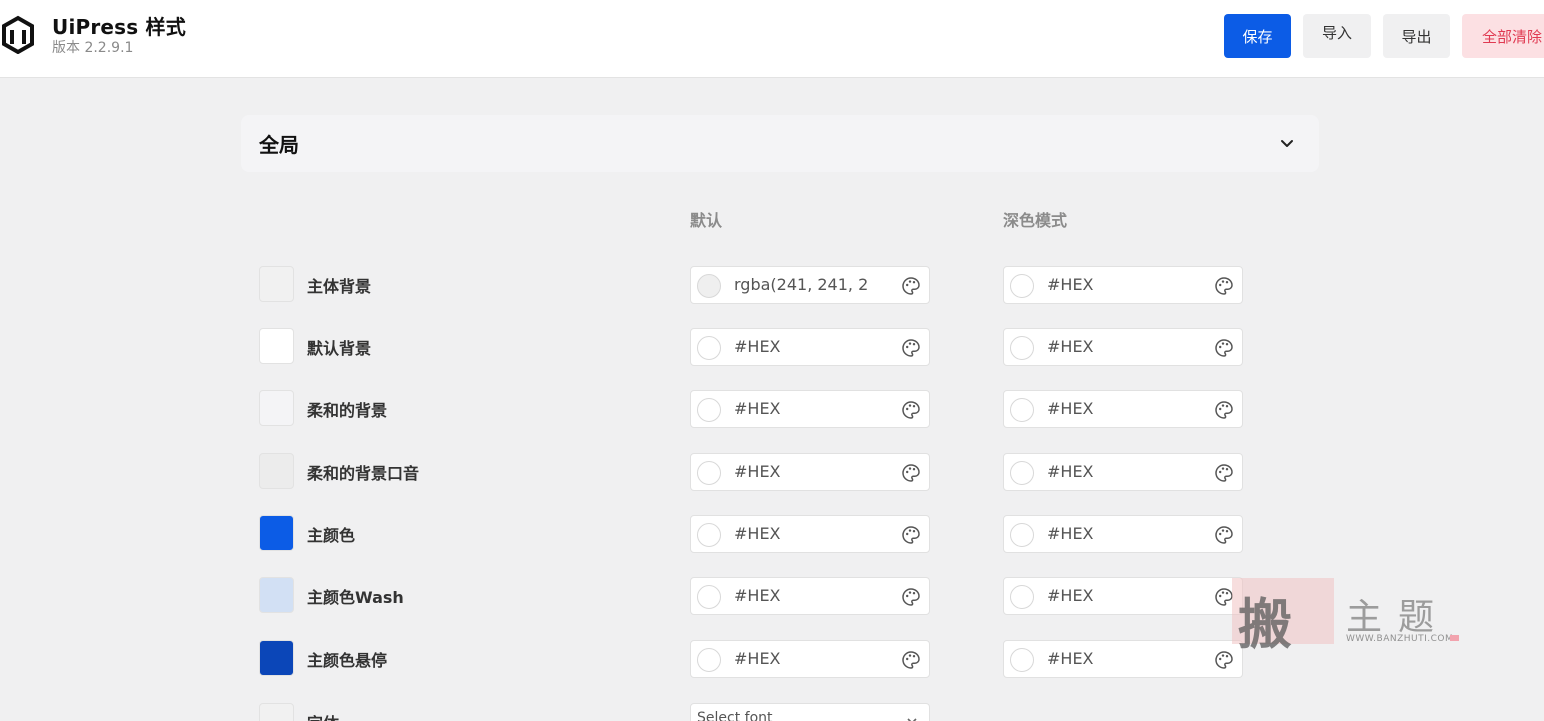  I want to click on uipress-logo-icon, so click(18, 34).